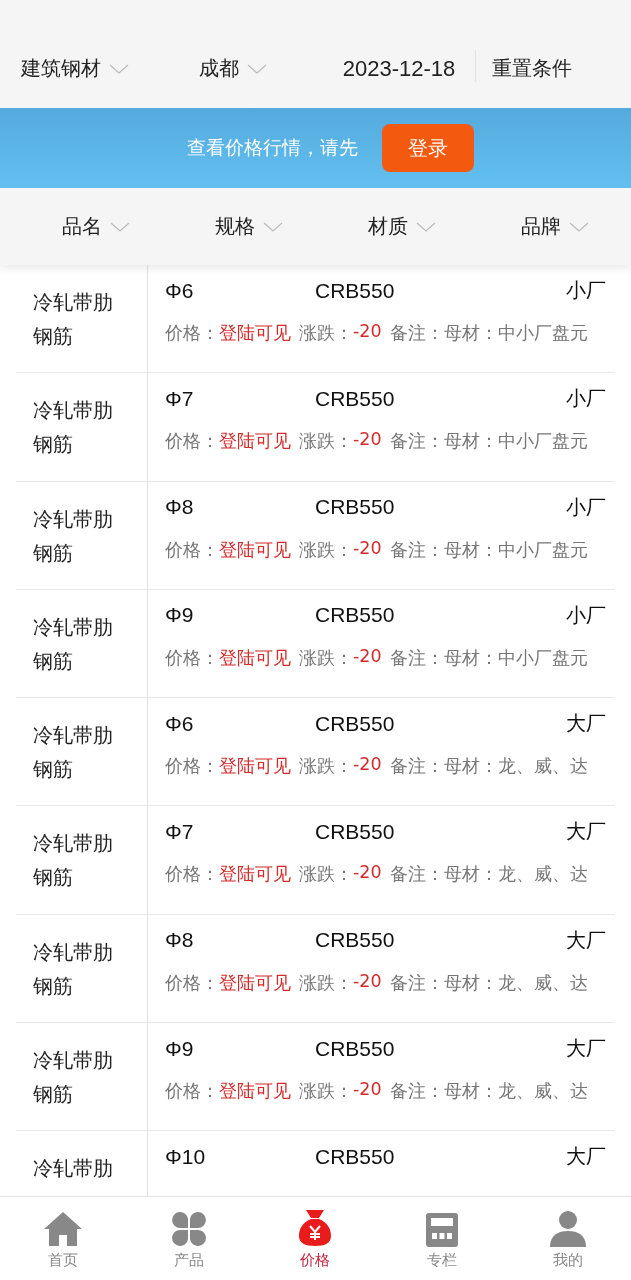 Image resolution: width=631 pixels, height=1280 pixels. I want to click on nav-tab: 价格, so click(315, 1238).